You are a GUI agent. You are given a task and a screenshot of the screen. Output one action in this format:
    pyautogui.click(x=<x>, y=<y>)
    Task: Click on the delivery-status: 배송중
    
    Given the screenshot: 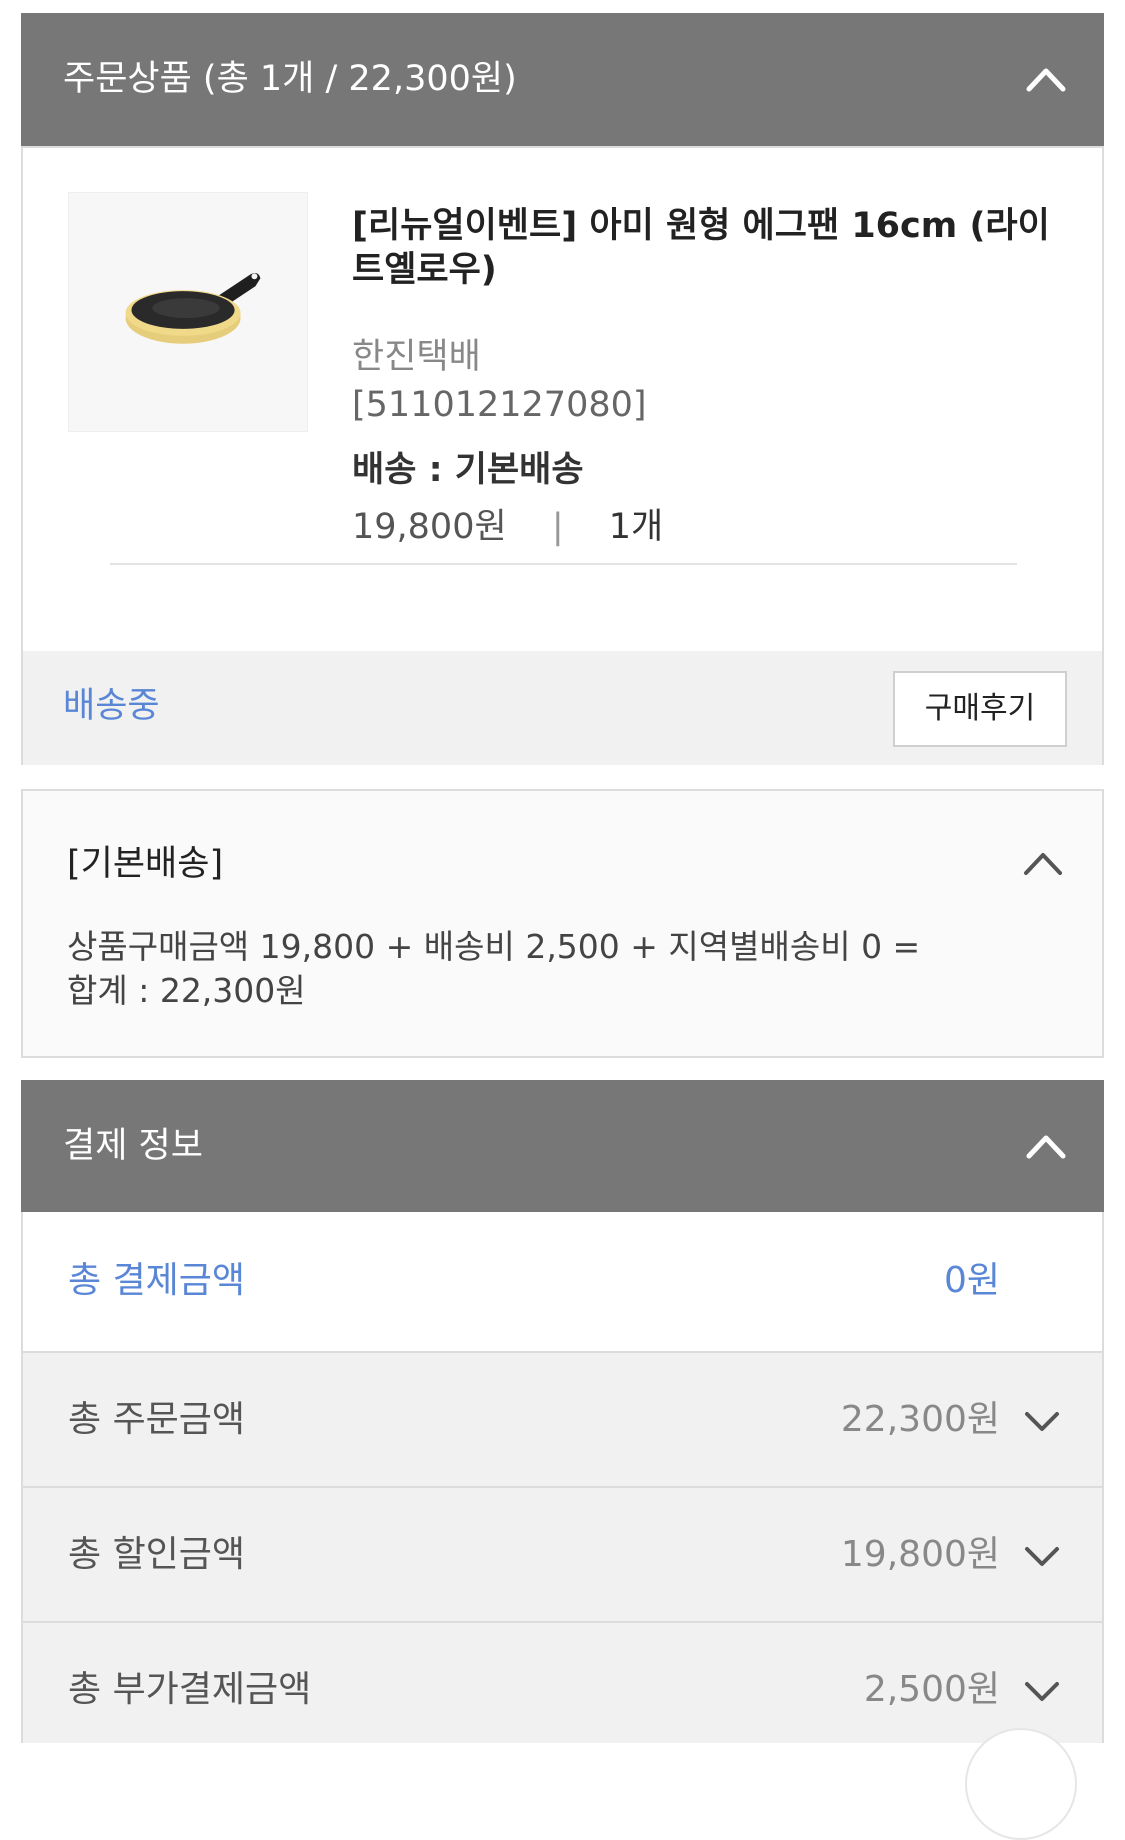 What is the action you would take?
    pyautogui.click(x=111, y=706)
    